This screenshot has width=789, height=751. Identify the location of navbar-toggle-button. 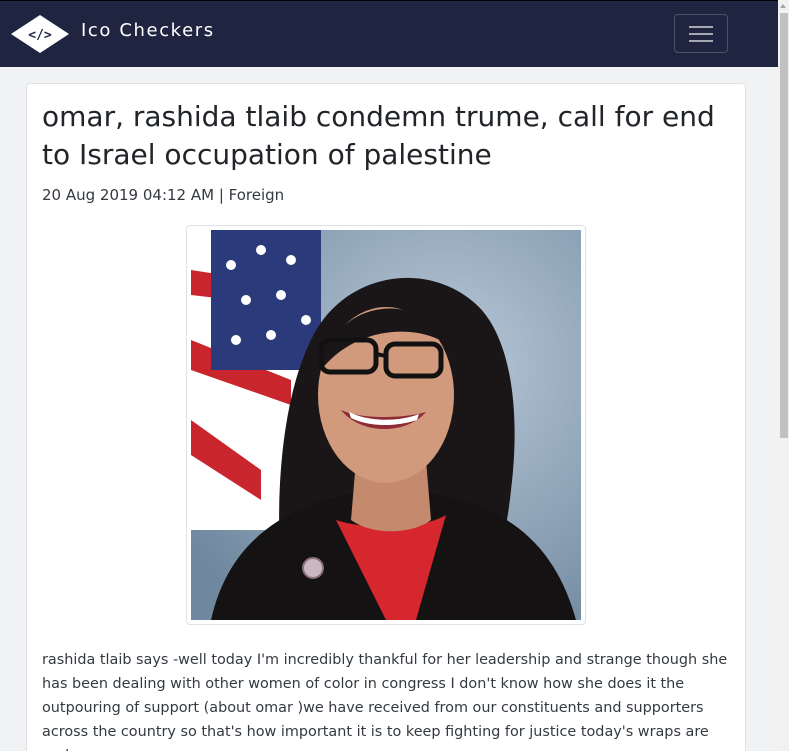
(701, 33).